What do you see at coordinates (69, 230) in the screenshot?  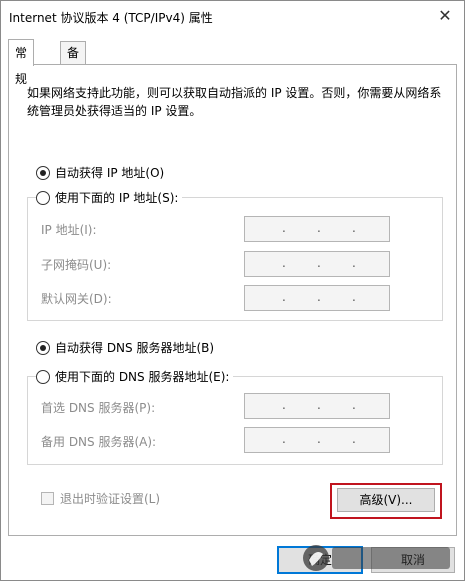 I see `ip-address-label: IP 地址(I):` at bounding box center [69, 230].